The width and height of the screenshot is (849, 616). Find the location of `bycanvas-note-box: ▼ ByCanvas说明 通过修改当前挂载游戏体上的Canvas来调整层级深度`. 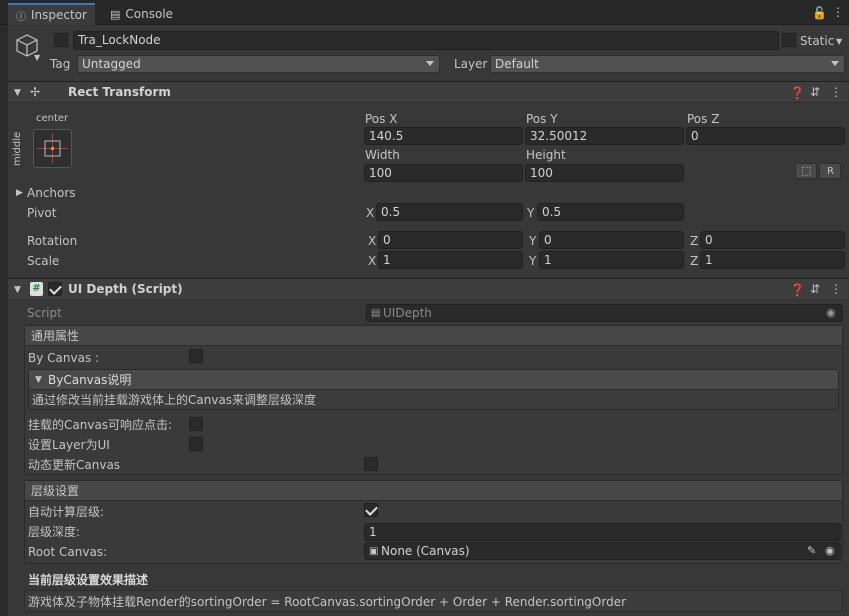

bycanvas-note-box: ▼ ByCanvas说明 通过修改当前挂载游戏体上的Canvas来调整层级深度 is located at coordinates (433, 389).